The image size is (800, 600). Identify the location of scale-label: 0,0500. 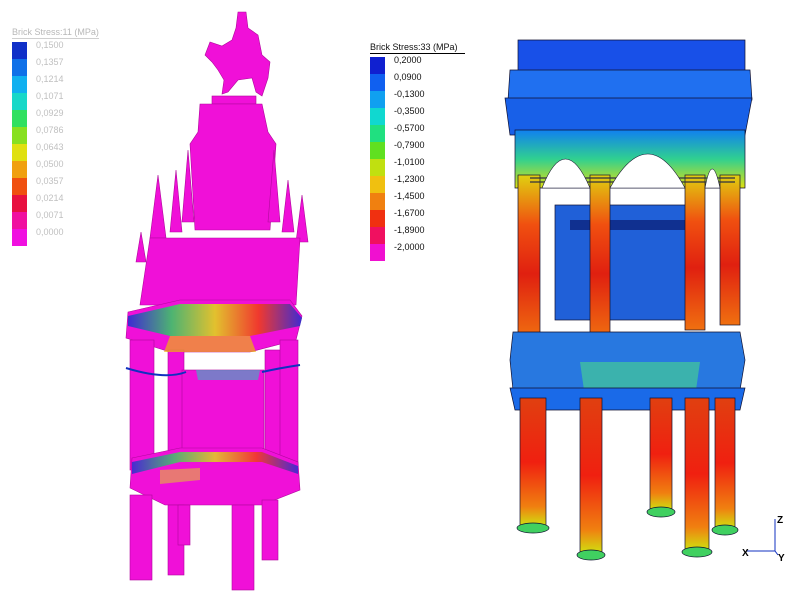
(50, 164).